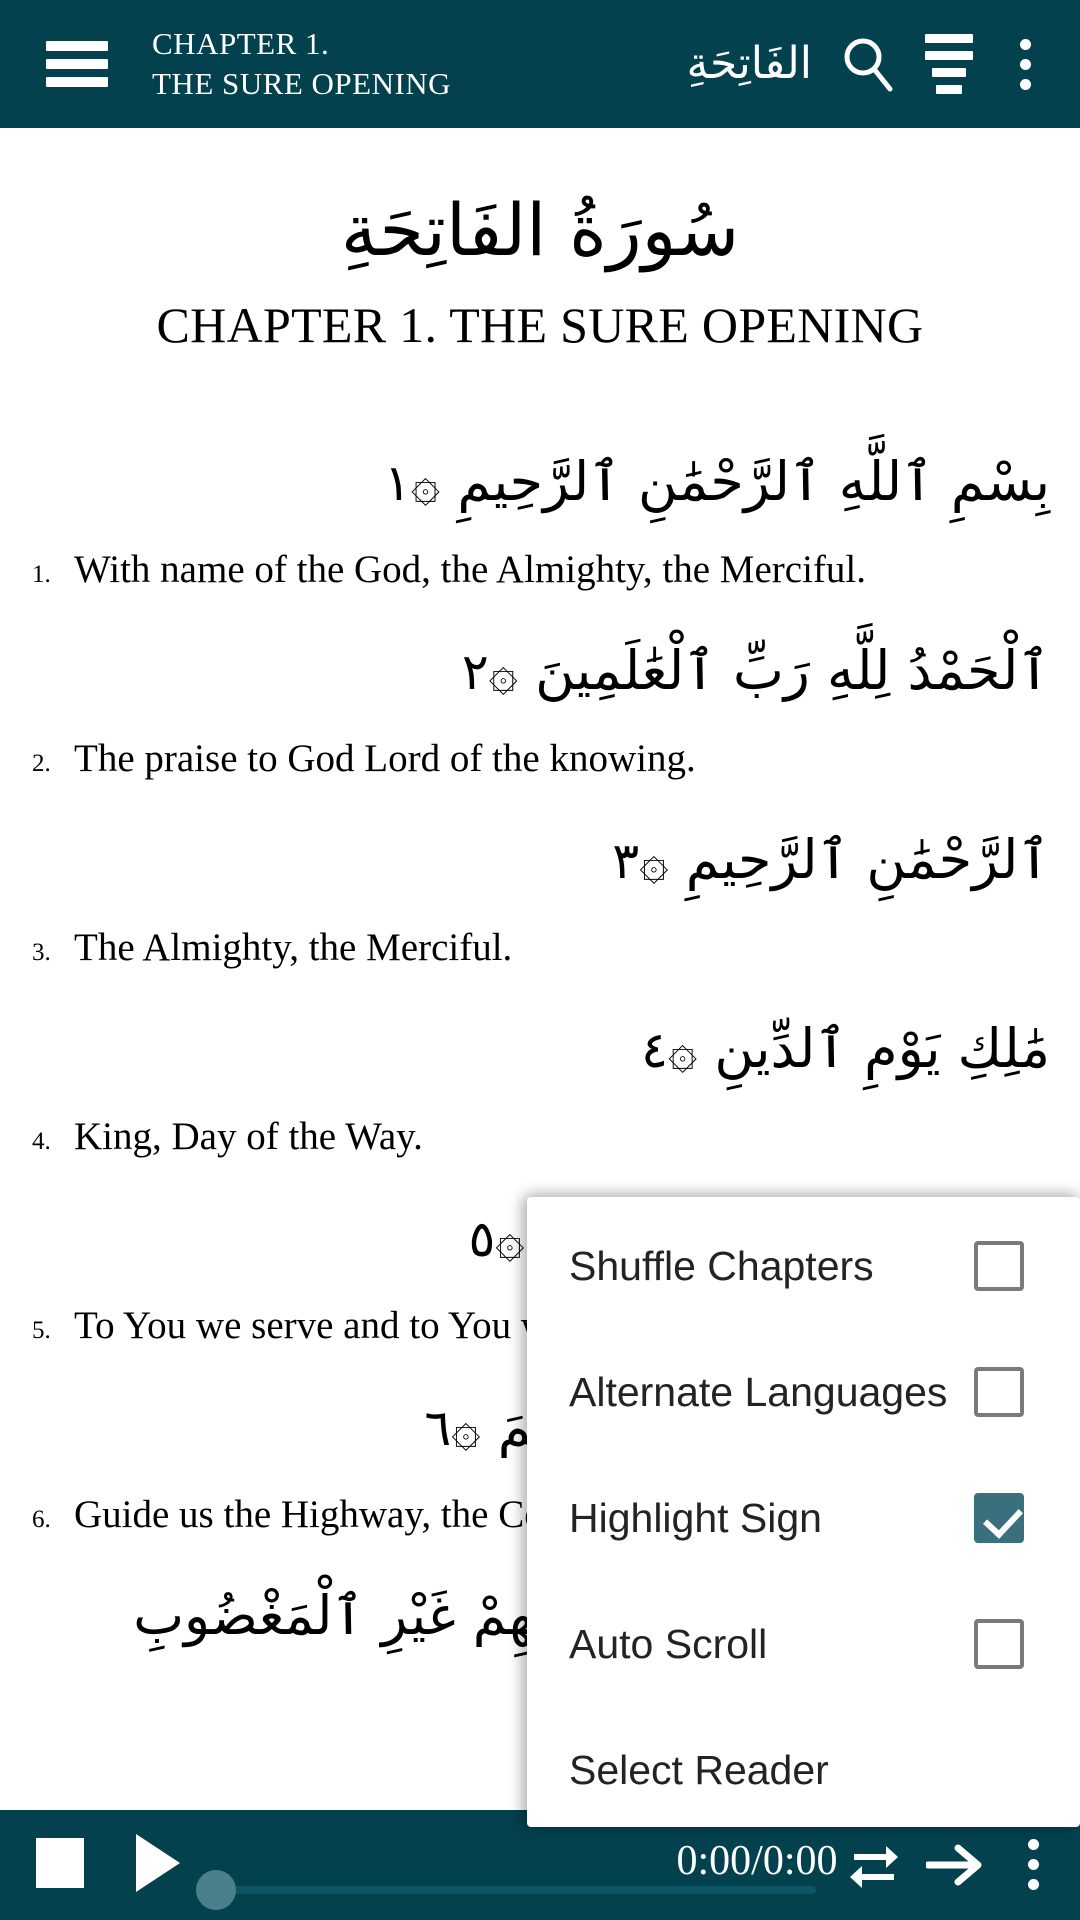 Image resolution: width=1080 pixels, height=1920 pixels. What do you see at coordinates (867, 859) in the screenshot?
I see `verse-arabic-text: ٱلرَّحْمَٰنِ ٱلرَّحِيمِ` at bounding box center [867, 859].